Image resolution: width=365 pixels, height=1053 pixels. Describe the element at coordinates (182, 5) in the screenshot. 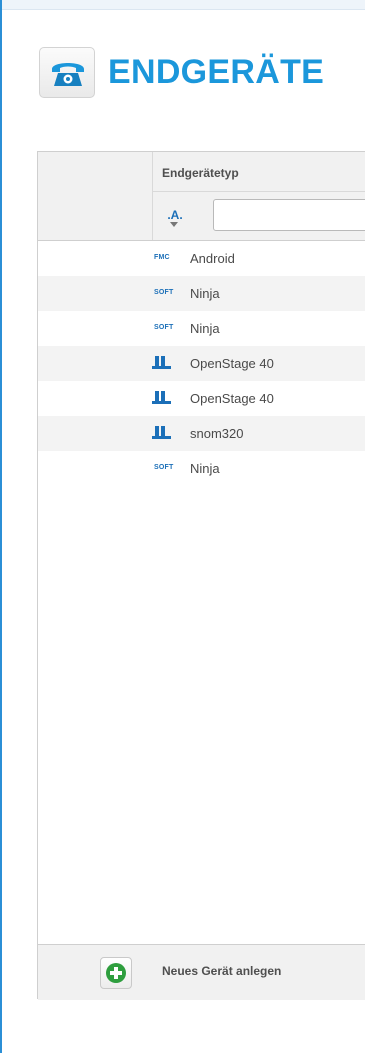

I see `window-top-strip` at that location.